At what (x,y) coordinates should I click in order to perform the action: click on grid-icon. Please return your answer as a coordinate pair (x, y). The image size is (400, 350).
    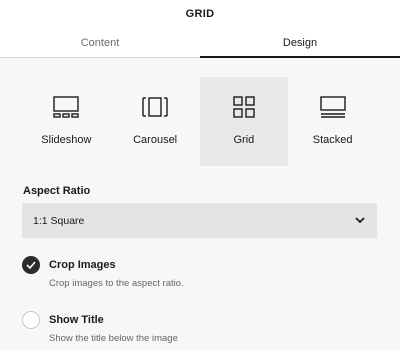
    Looking at the image, I should click on (244, 107).